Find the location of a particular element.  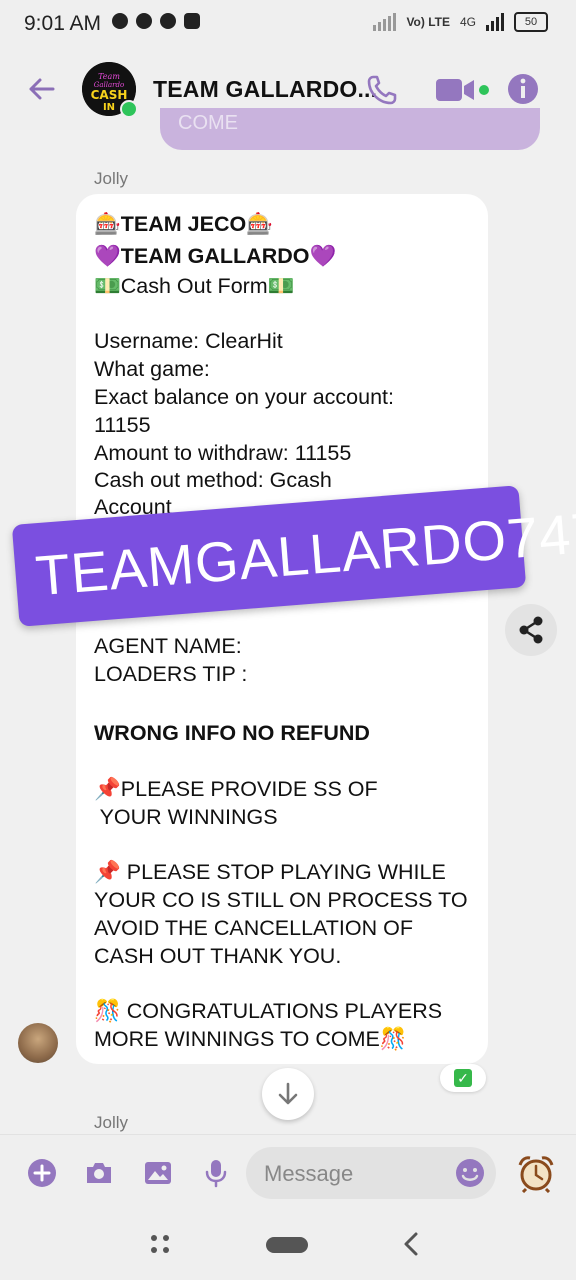

share-icon is located at coordinates (531, 630).